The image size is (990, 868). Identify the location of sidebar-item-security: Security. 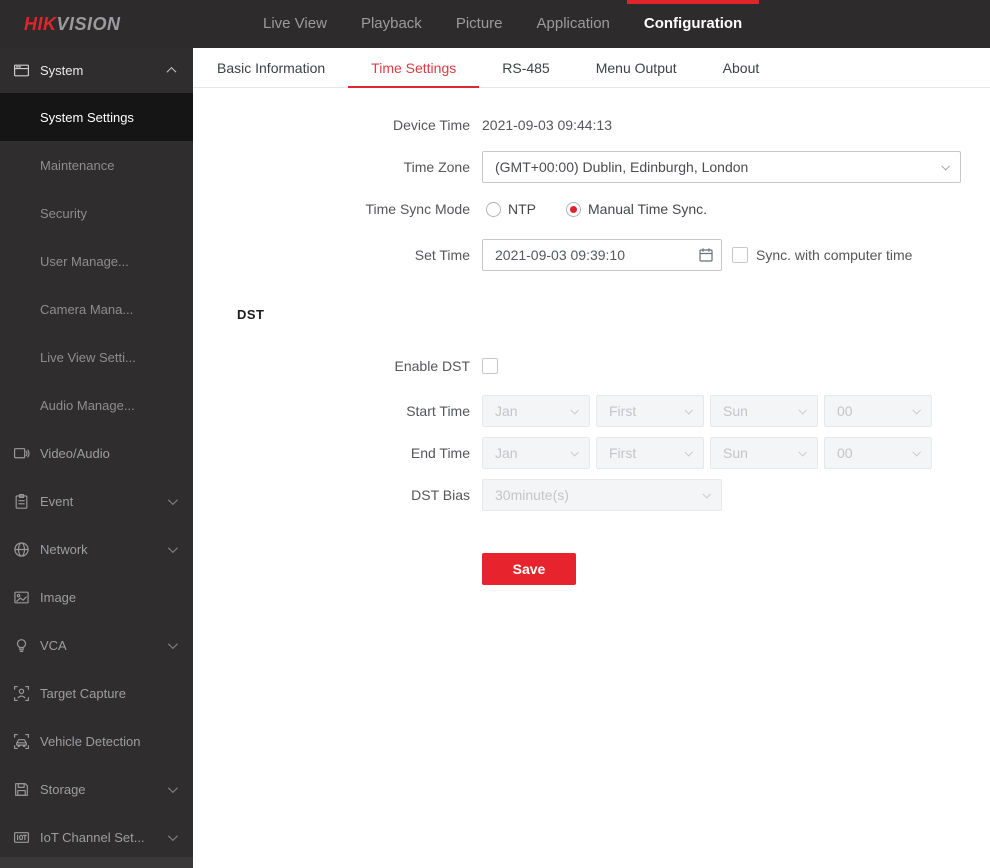
(96, 213).